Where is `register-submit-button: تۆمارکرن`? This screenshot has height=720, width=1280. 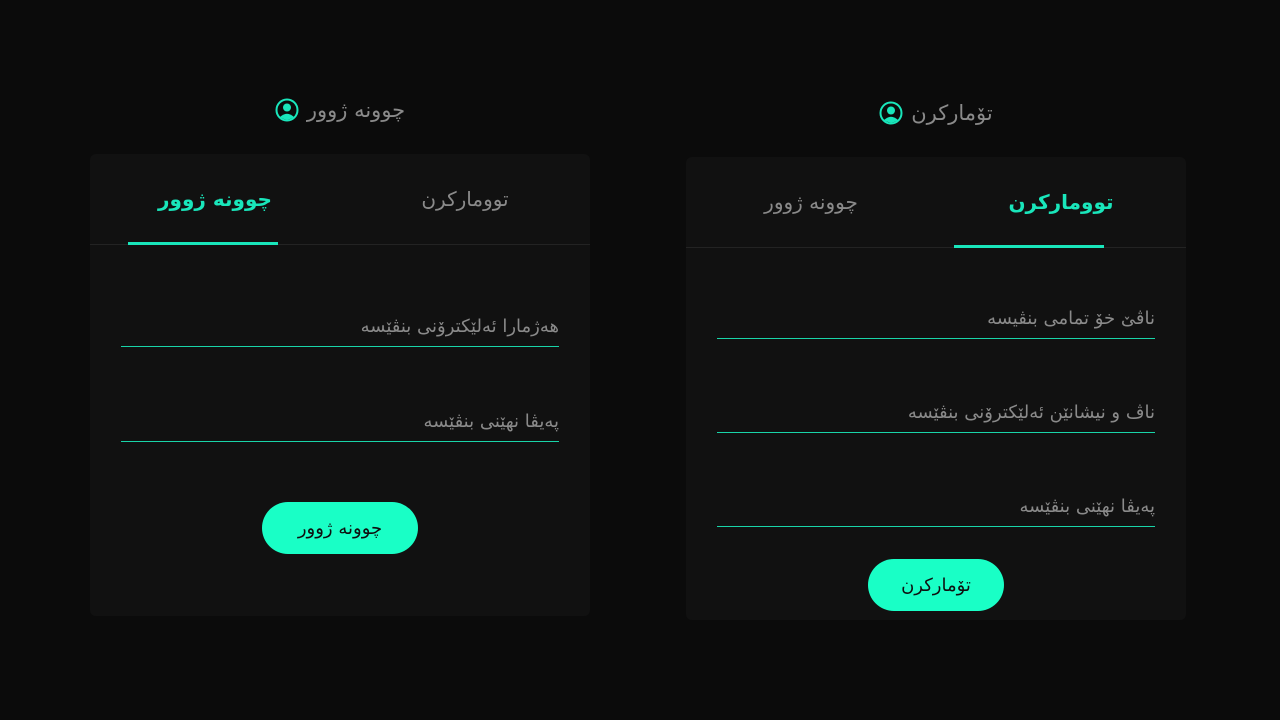 register-submit-button: تۆمارکرن is located at coordinates (936, 585).